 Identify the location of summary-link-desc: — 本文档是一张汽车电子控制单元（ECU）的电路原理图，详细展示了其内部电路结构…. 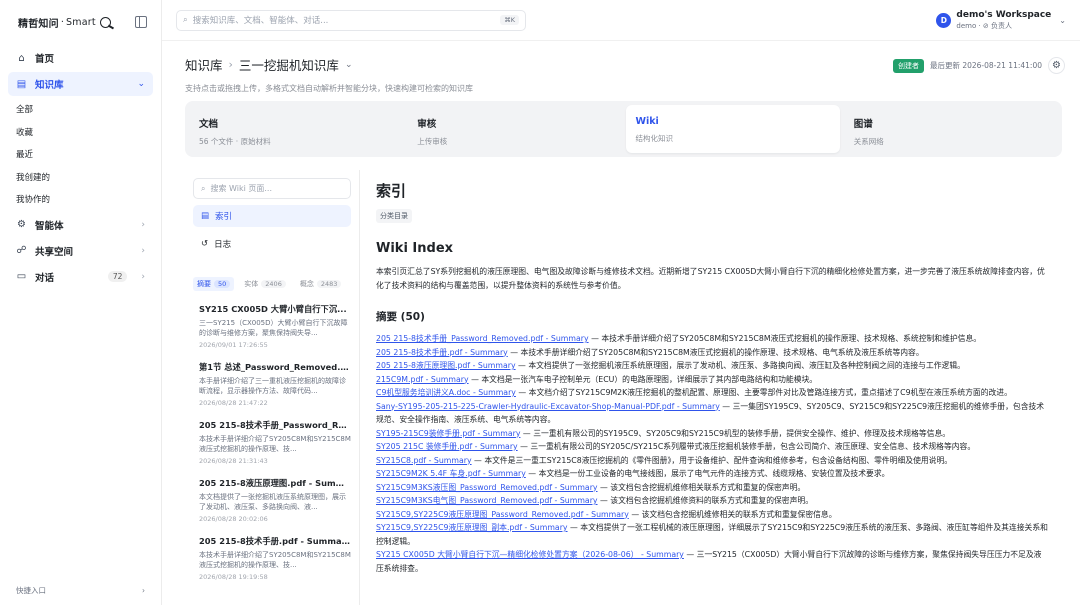
(643, 379).